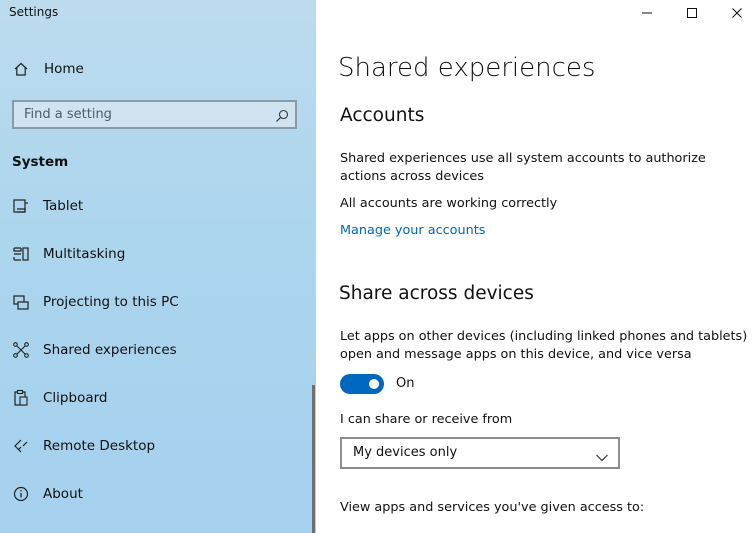 Image resolution: width=753 pixels, height=533 pixels. What do you see at coordinates (158, 206) in the screenshot?
I see `sidebar-item-tablet: Tablet` at bounding box center [158, 206].